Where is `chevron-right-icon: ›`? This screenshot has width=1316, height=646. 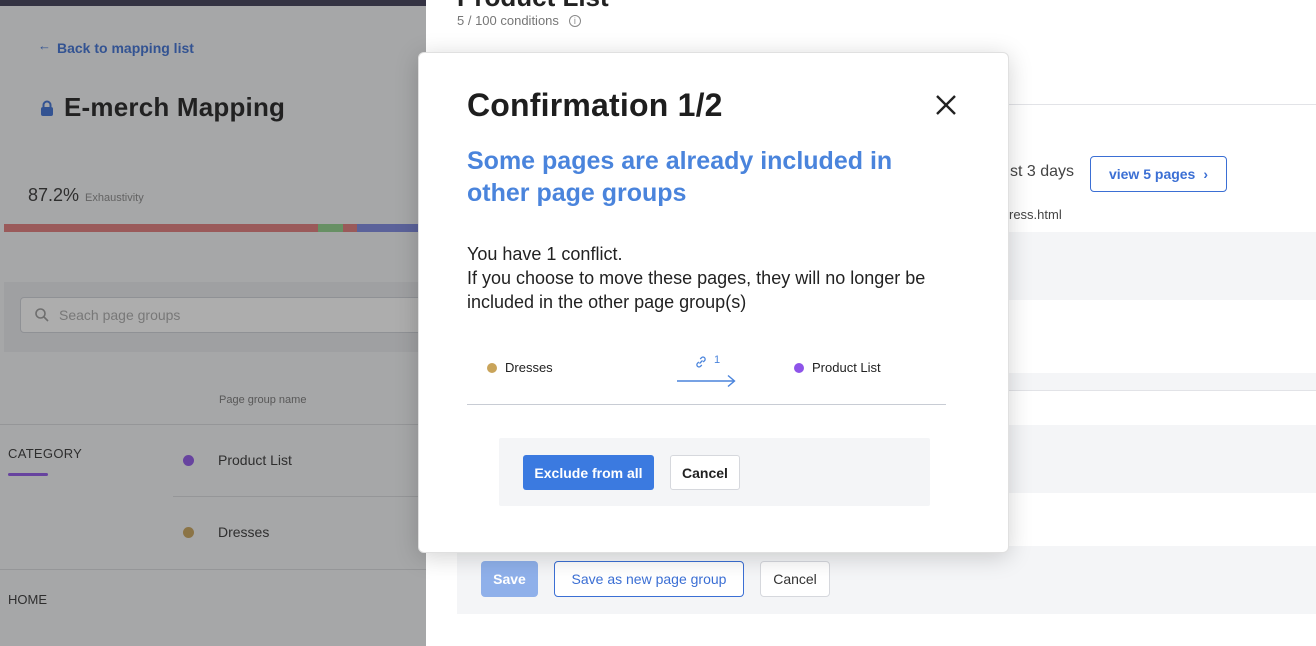
chevron-right-icon: › is located at coordinates (1206, 174).